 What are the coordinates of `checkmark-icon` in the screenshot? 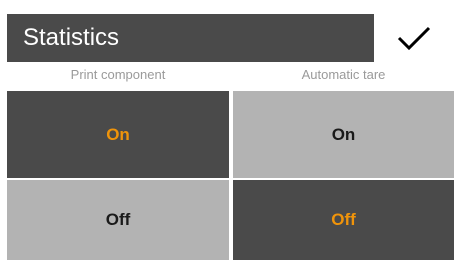 It's located at (414, 38).